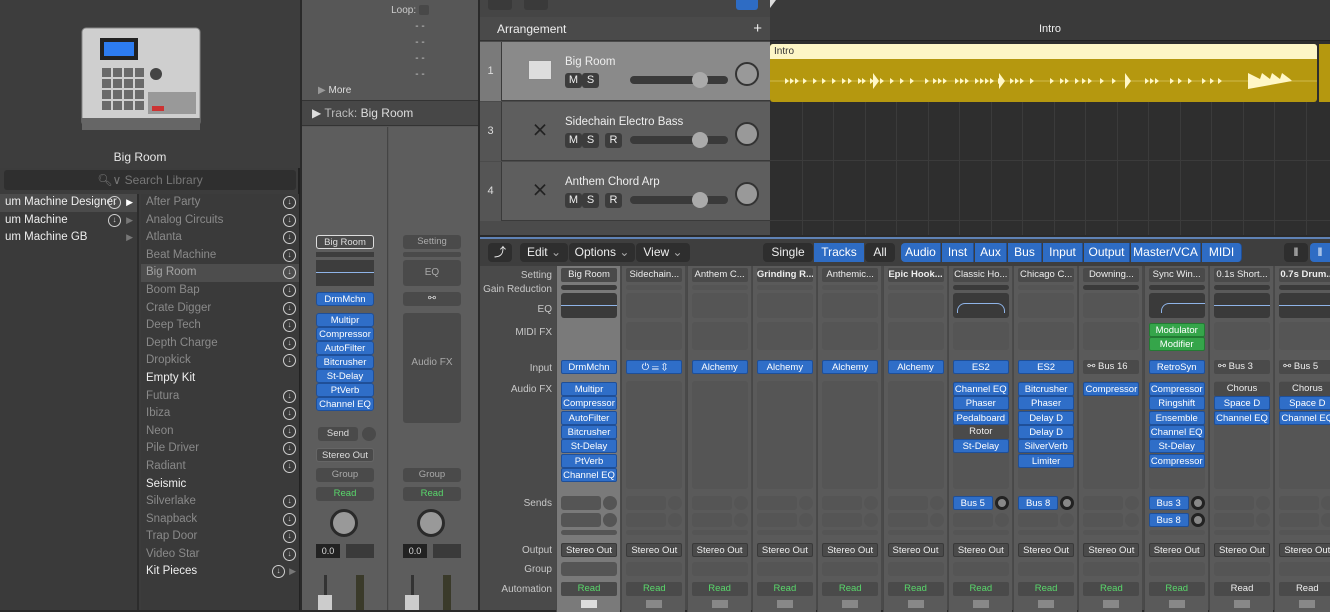 The height and width of the screenshot is (612, 1330). What do you see at coordinates (390, 113) in the screenshot?
I see `track-inspector-header: ▶ Track: Big Room` at bounding box center [390, 113].